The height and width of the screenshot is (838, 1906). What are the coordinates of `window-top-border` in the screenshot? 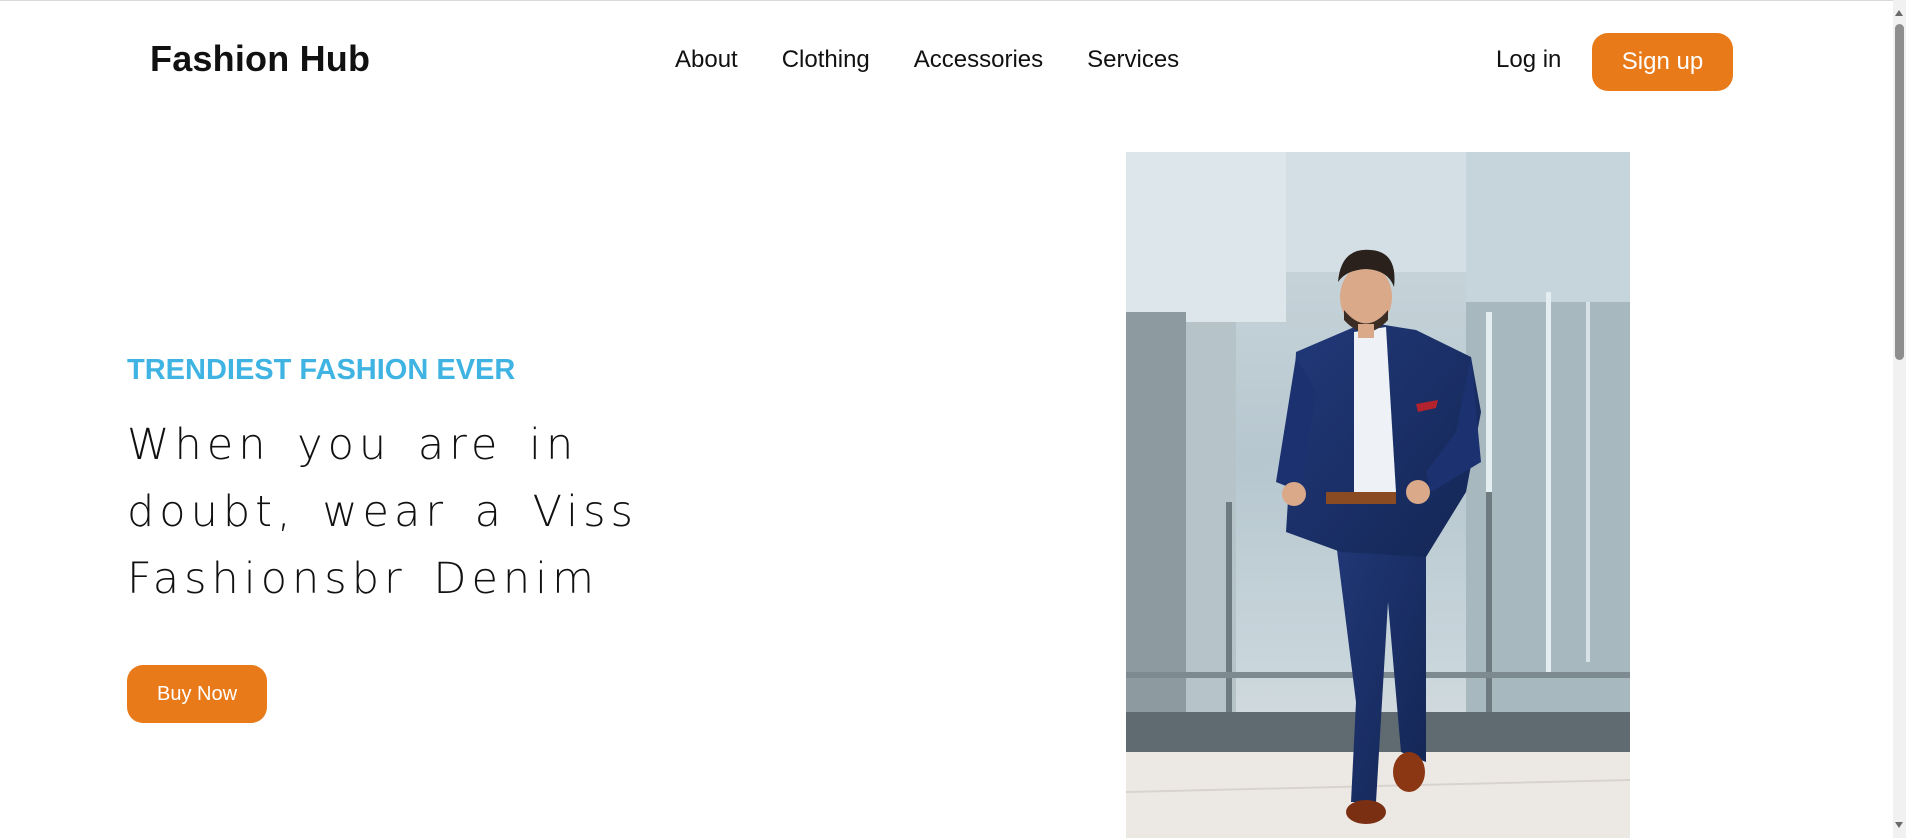 It's located at (953, 0).